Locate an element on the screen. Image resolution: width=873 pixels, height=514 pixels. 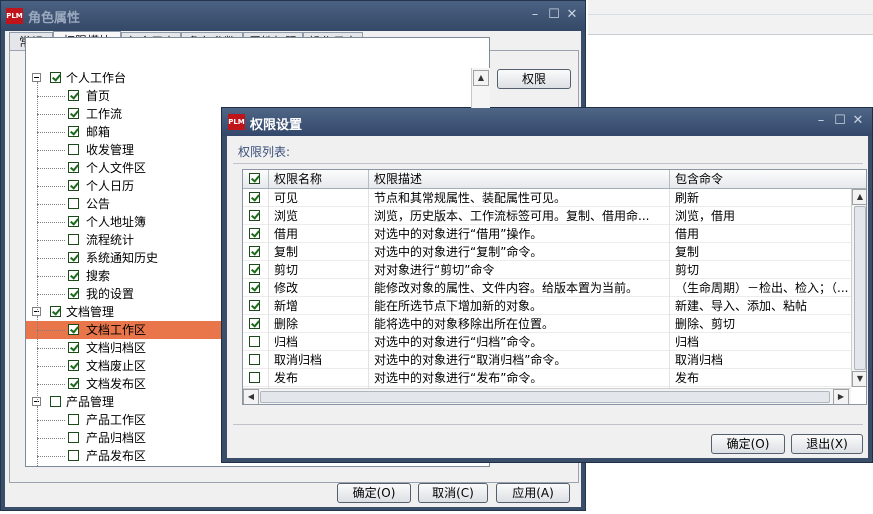
table-row: 归档 对选中的对象进行“归档”命令。 归档 is located at coordinates (548, 342).